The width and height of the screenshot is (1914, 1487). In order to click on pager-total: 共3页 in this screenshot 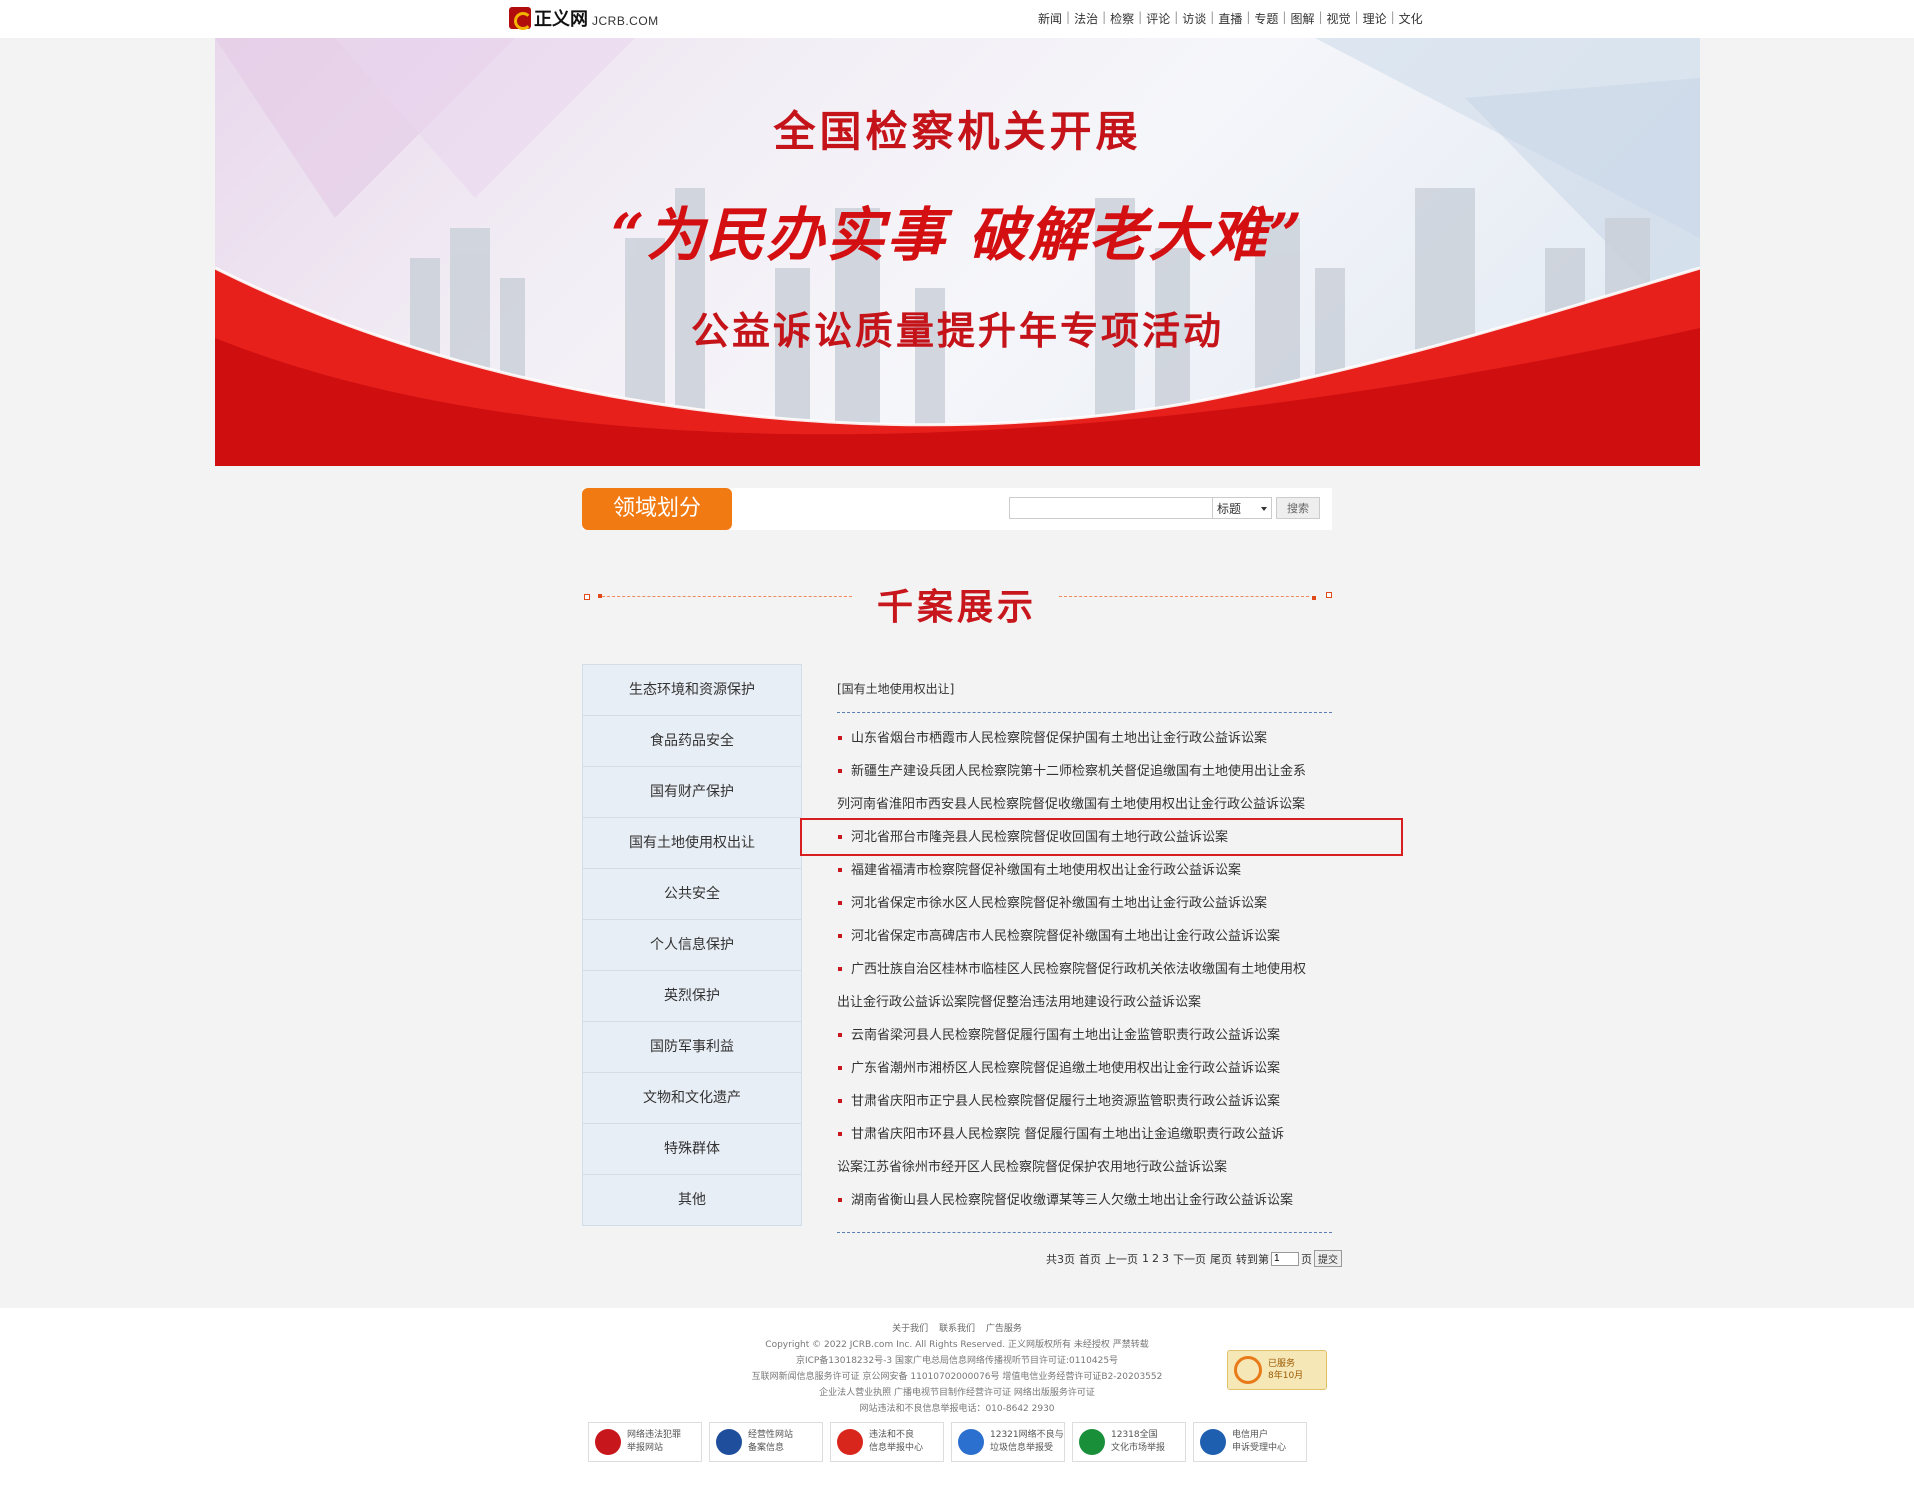, I will do `click(1060, 1259)`.